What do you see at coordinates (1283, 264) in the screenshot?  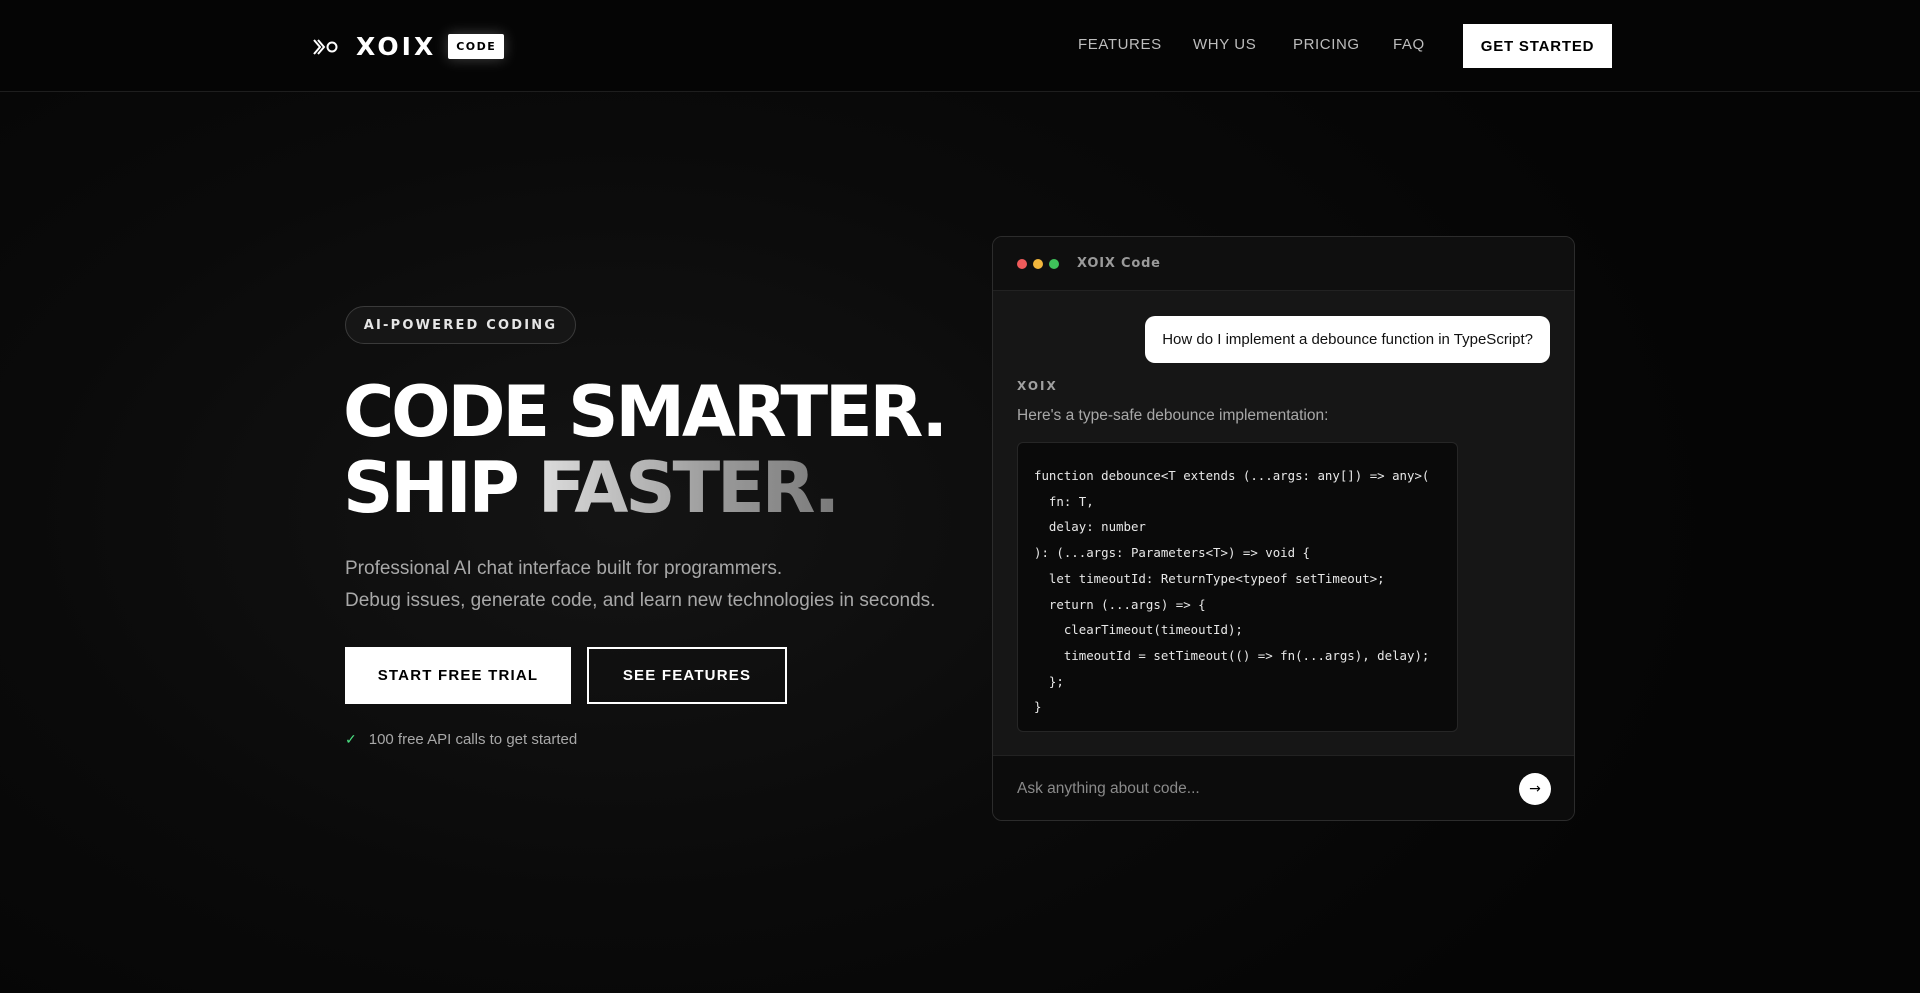 I see `window-title-bar: XOIX Code` at bounding box center [1283, 264].